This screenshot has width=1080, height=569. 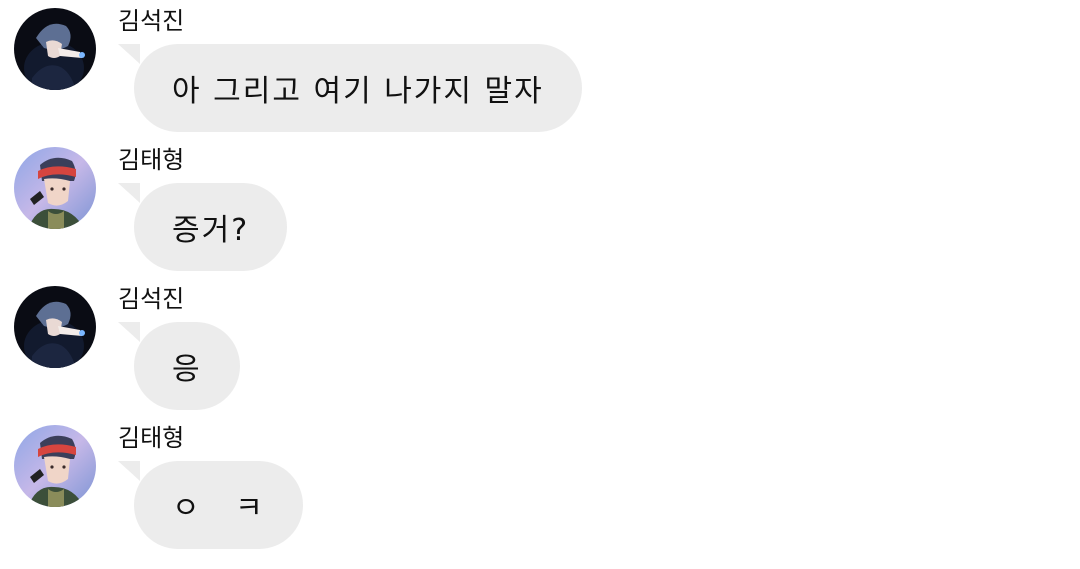 I want to click on message-bubble: 증거?, so click(x=211, y=227).